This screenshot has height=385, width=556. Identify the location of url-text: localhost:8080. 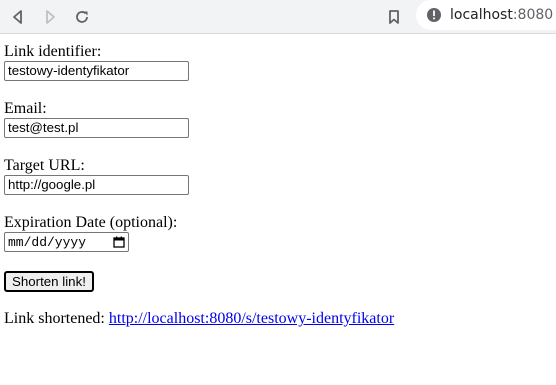
(501, 15).